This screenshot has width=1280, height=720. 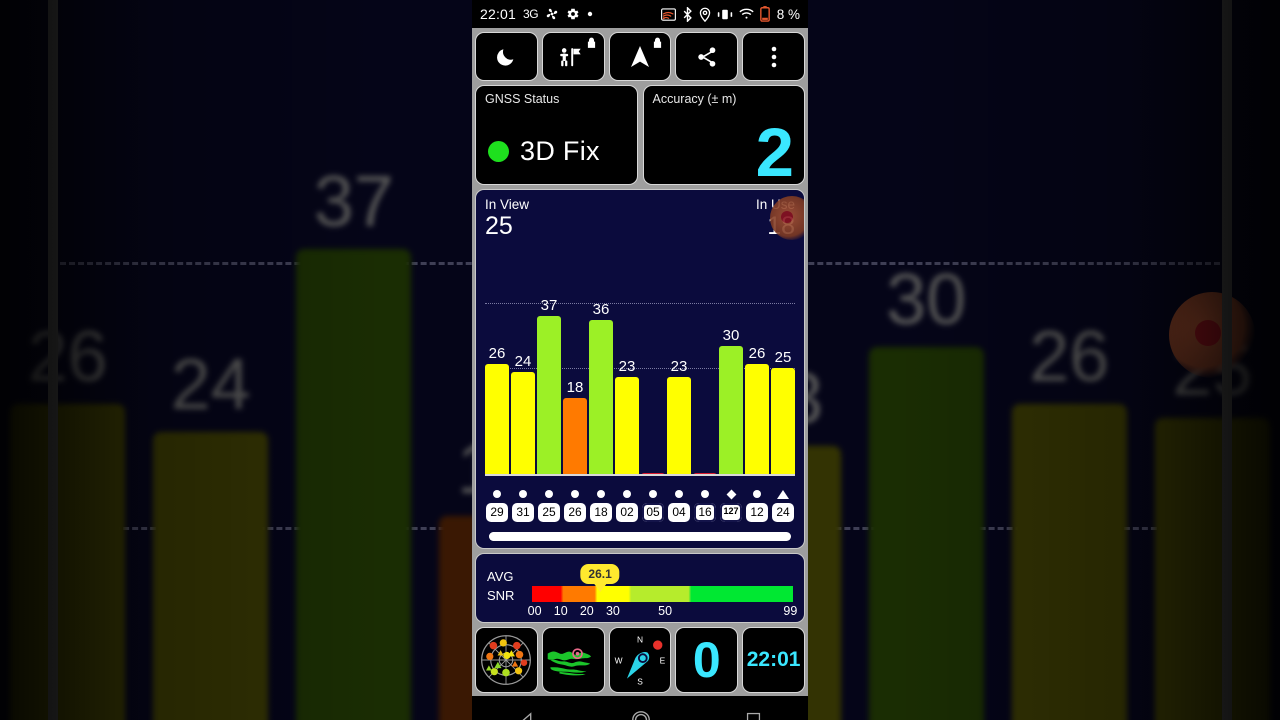 What do you see at coordinates (523, 368) in the screenshot?
I see `chart-bar-column: 24` at bounding box center [523, 368].